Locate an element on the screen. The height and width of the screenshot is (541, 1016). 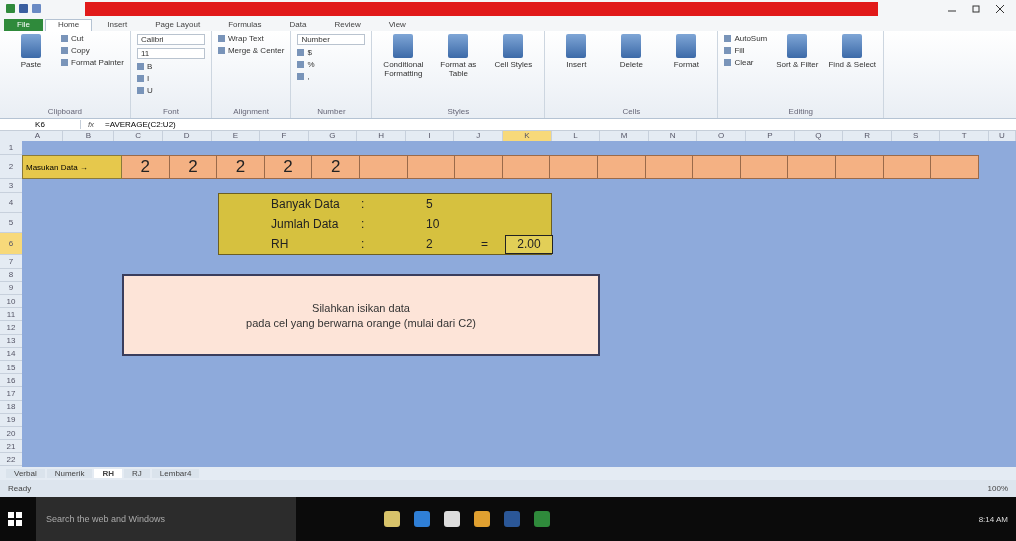
sheet-tab: RJ is located at coordinates (137, 474).